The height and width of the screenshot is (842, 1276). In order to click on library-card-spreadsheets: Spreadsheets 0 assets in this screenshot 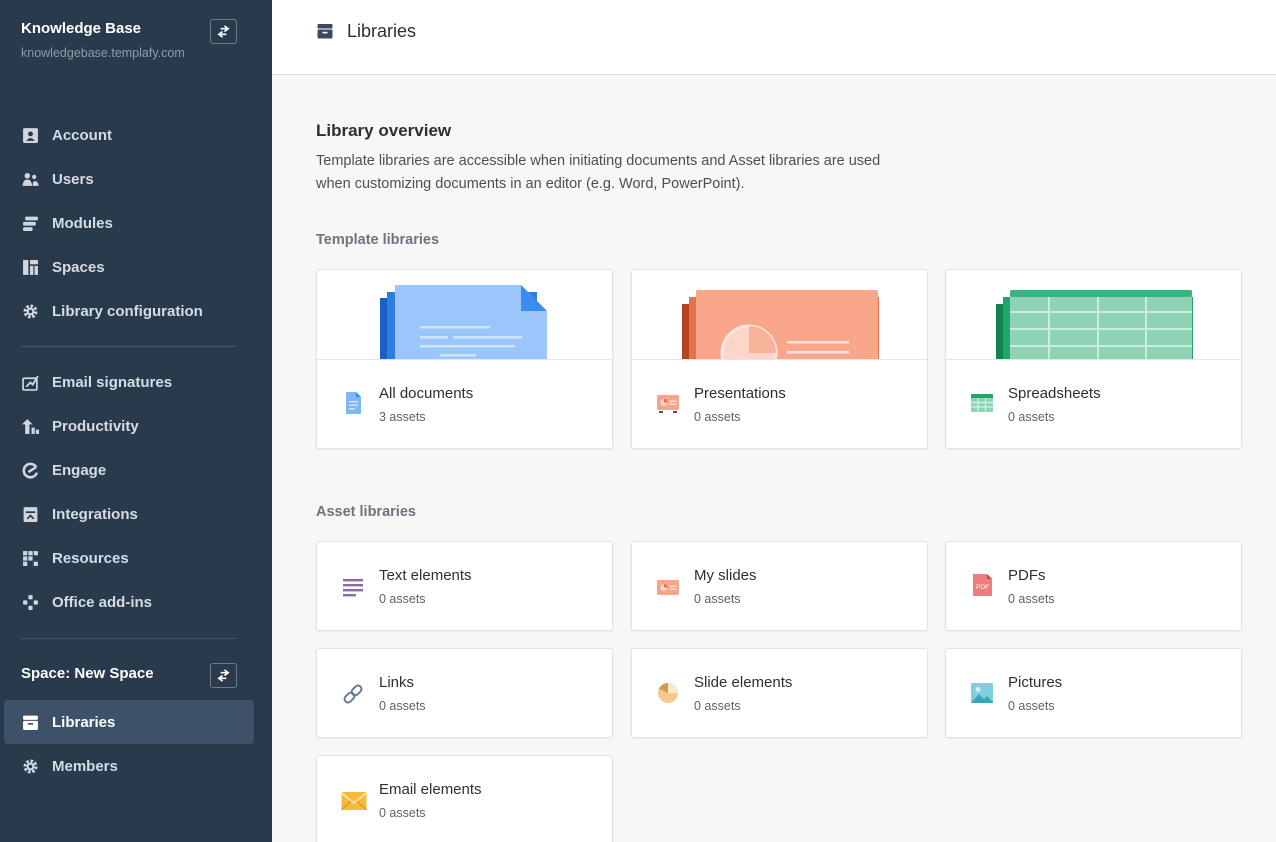, I will do `click(1093, 359)`.